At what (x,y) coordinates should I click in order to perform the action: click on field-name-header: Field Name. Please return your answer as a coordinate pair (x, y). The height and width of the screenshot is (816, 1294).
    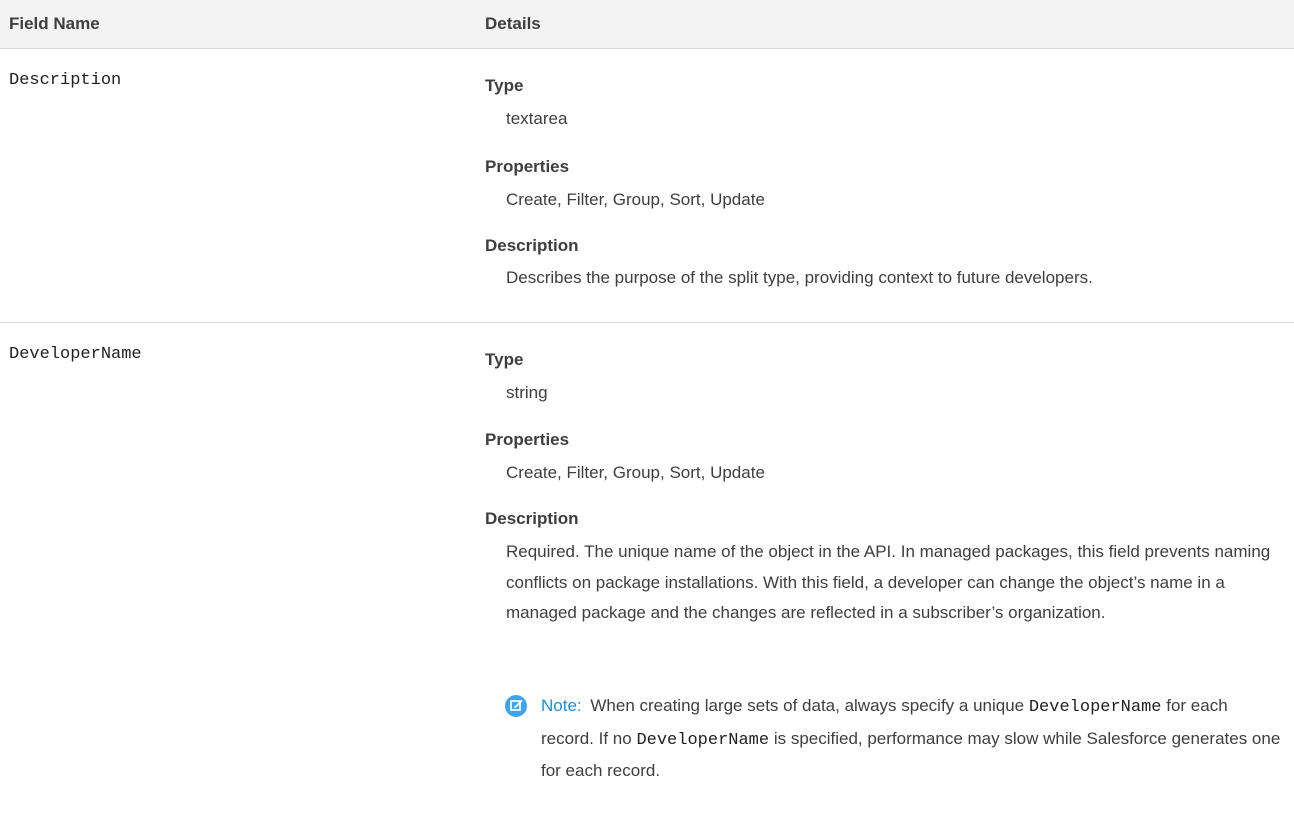
    Looking at the image, I should click on (54, 23).